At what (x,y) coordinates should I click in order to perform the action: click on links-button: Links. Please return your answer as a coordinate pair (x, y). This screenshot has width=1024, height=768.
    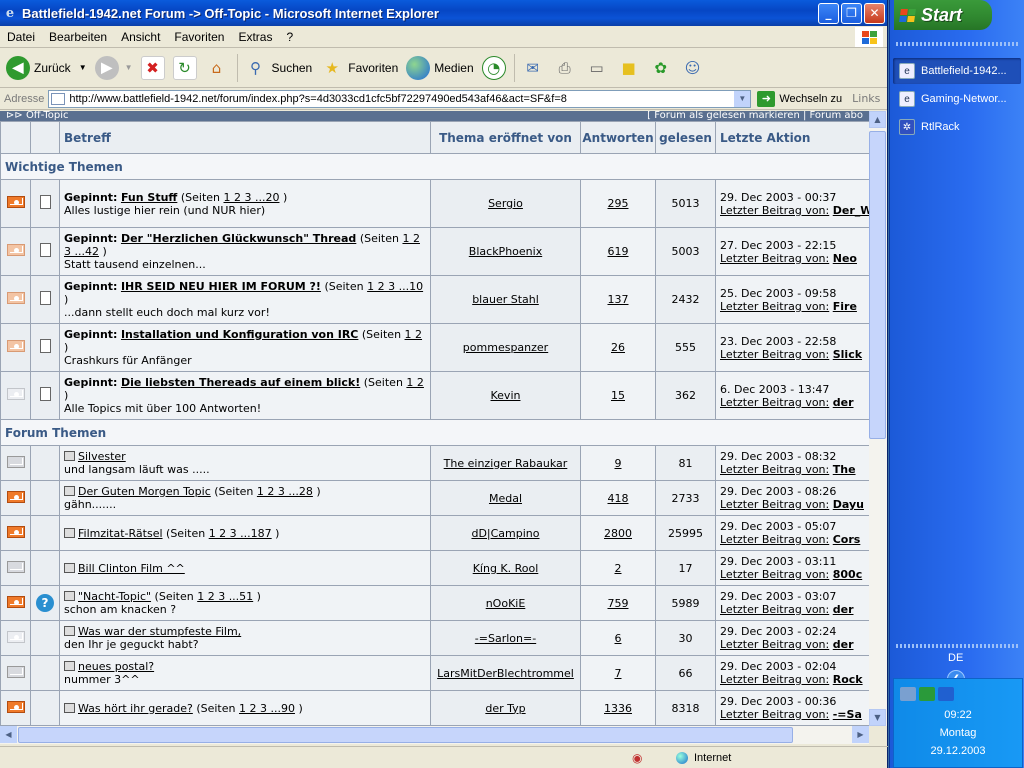
    Looking at the image, I should click on (866, 98).